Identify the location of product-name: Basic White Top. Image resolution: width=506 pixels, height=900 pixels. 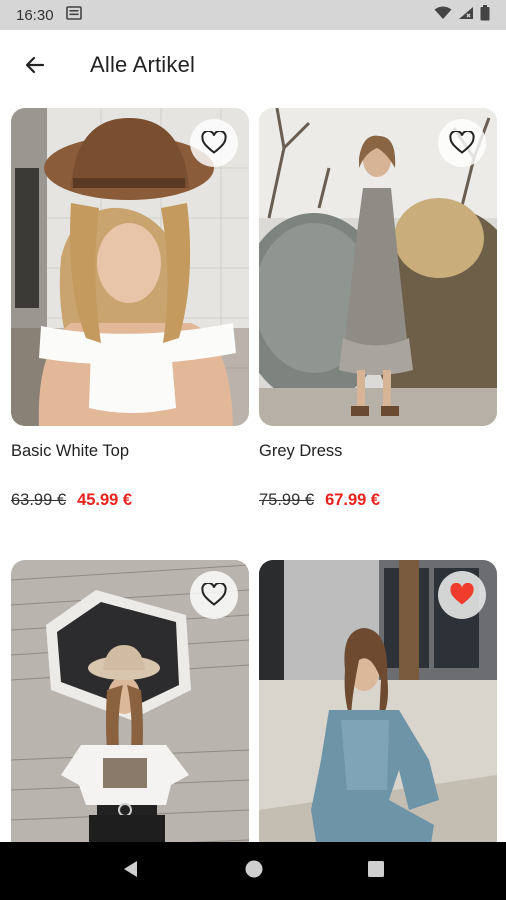
(70, 451).